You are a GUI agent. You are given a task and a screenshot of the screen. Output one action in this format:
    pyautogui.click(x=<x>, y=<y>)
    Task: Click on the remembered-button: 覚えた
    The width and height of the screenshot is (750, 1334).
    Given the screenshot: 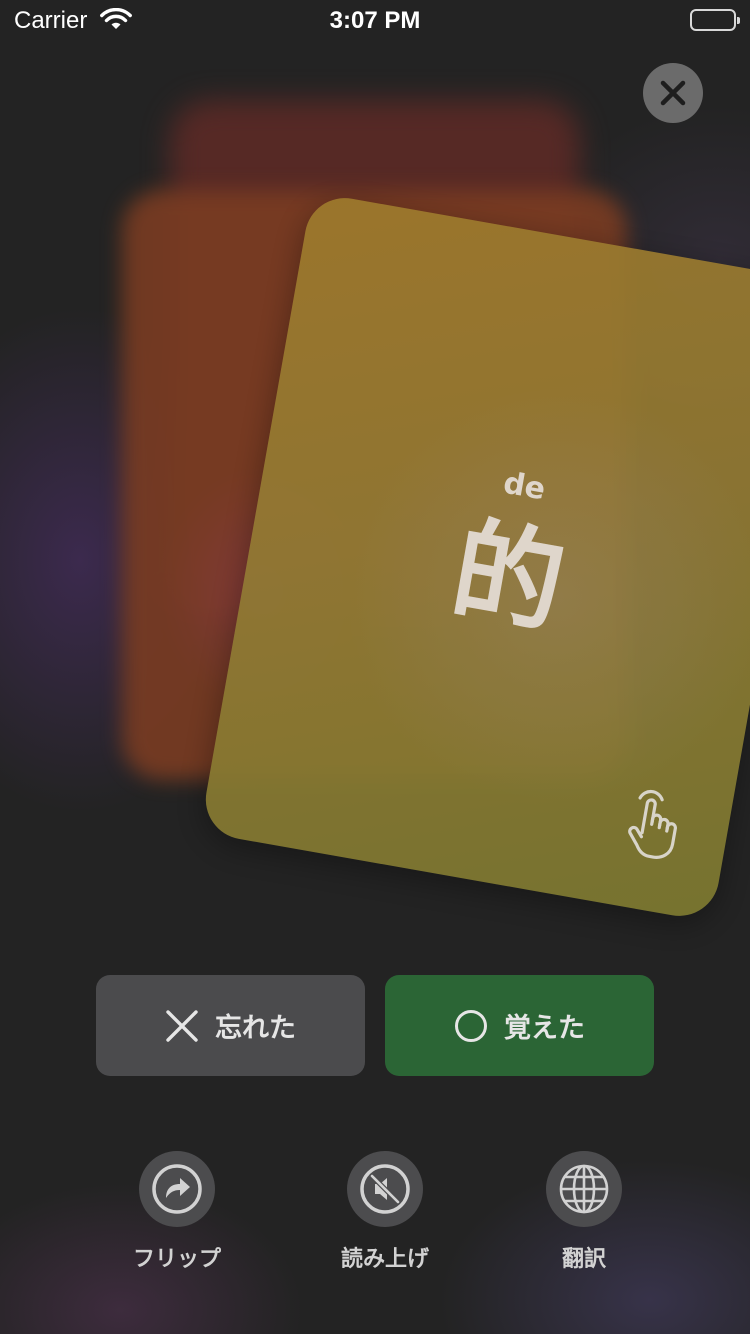 What is the action you would take?
    pyautogui.click(x=519, y=1025)
    